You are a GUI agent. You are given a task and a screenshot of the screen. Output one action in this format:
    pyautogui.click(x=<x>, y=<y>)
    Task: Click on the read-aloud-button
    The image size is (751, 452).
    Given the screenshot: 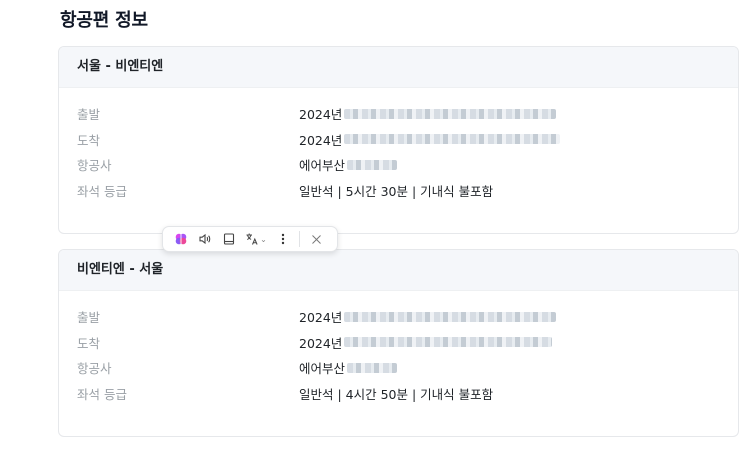 What is the action you would take?
    pyautogui.click(x=205, y=239)
    